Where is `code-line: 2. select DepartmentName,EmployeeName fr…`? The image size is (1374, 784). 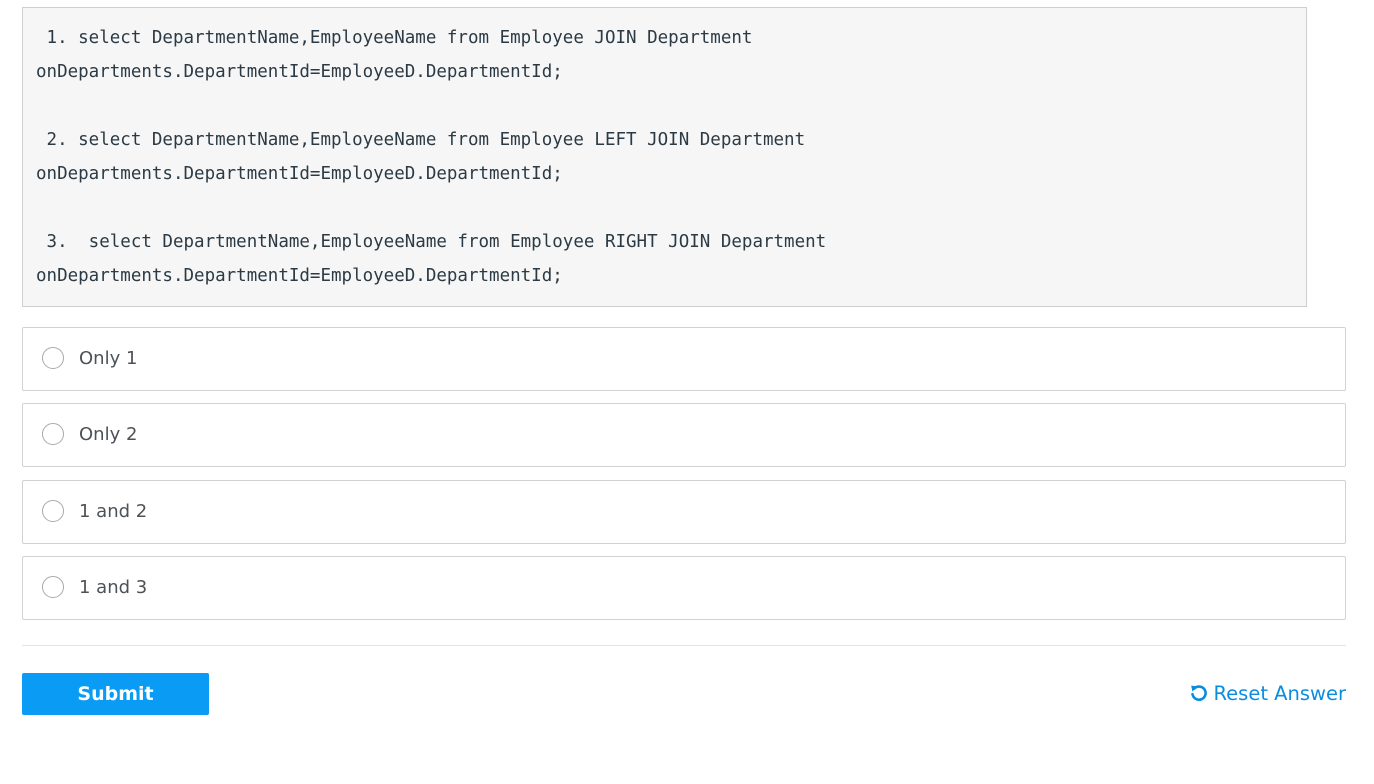 code-line: 2. select DepartmentName,EmployeeName fr… is located at coordinates (421, 140).